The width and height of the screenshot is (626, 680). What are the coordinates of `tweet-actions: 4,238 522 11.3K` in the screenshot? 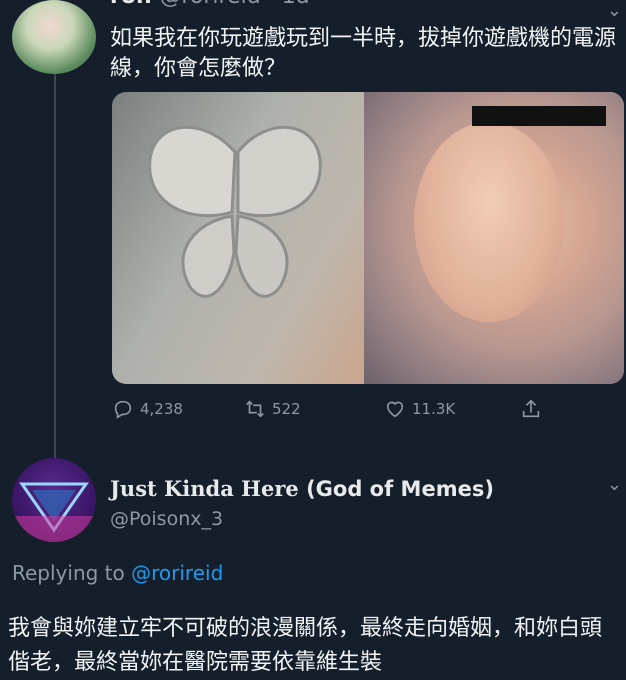 It's located at (332, 411).